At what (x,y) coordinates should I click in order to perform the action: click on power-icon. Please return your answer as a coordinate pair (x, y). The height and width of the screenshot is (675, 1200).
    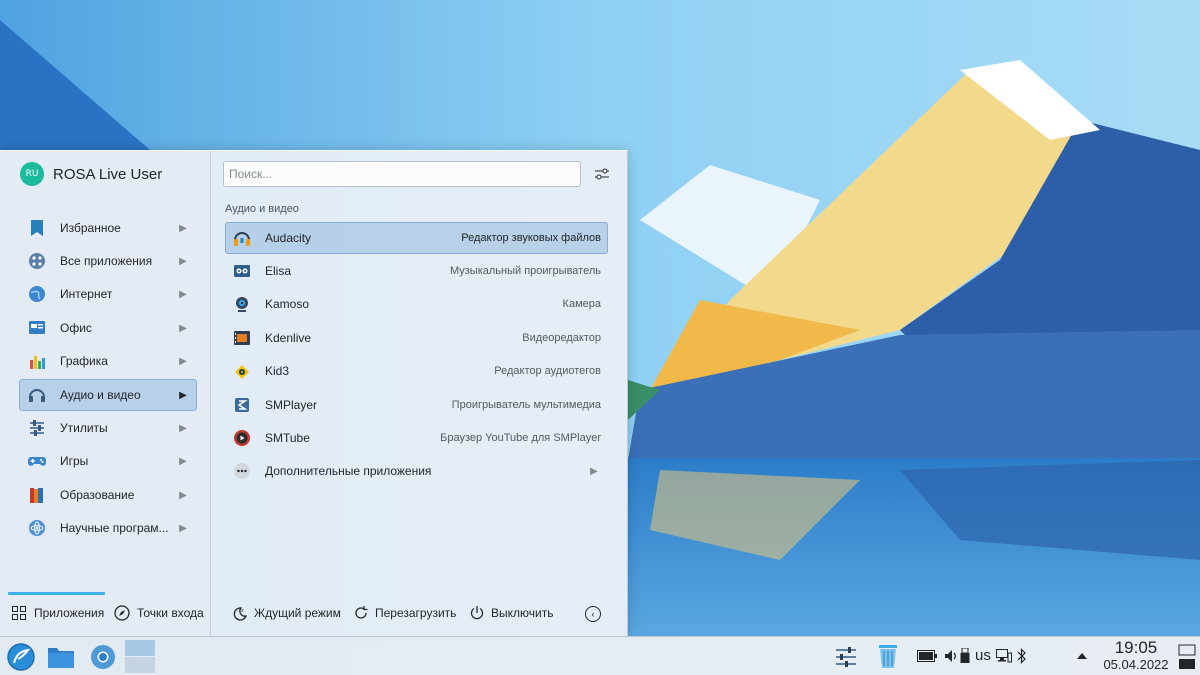
    Looking at the image, I should click on (477, 613).